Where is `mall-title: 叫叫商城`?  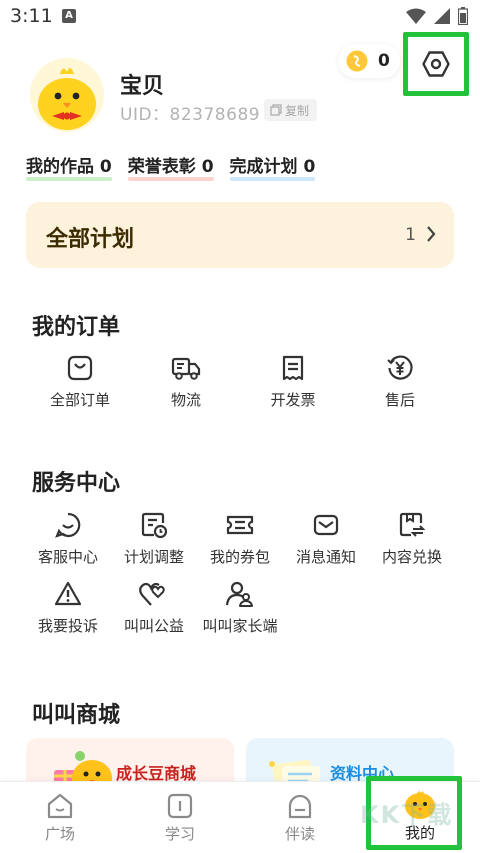 mall-title: 叫叫商城 is located at coordinates (76, 715).